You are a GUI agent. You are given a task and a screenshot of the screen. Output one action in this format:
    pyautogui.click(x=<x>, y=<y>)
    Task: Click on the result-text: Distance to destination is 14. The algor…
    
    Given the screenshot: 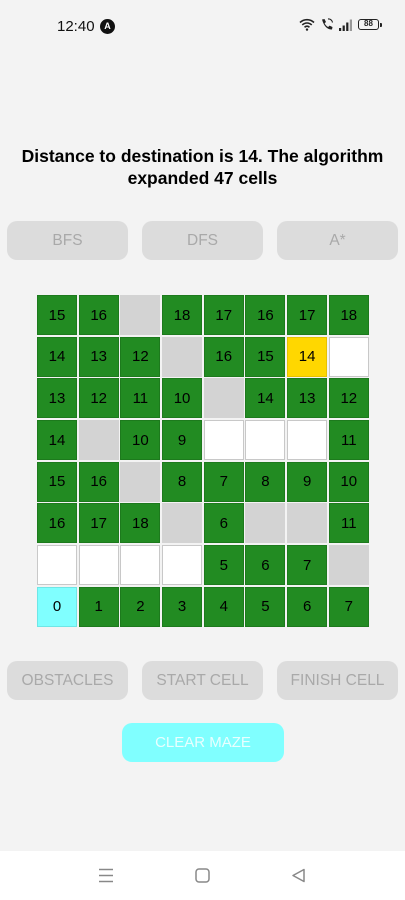 What is the action you would take?
    pyautogui.click(x=202, y=167)
    